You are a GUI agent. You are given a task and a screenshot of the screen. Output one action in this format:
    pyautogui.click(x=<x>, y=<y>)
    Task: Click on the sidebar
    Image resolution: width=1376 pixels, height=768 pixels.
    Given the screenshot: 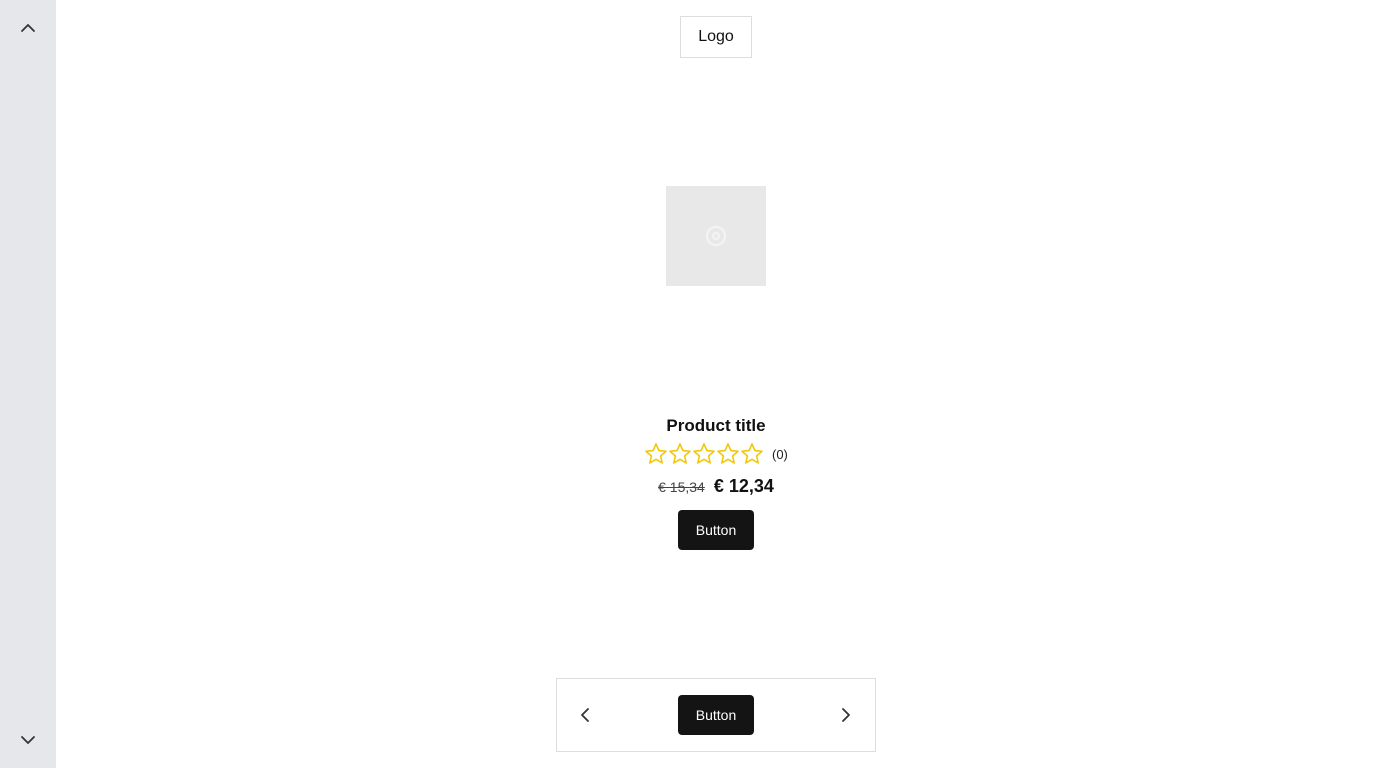 What is the action you would take?
    pyautogui.click(x=28, y=384)
    